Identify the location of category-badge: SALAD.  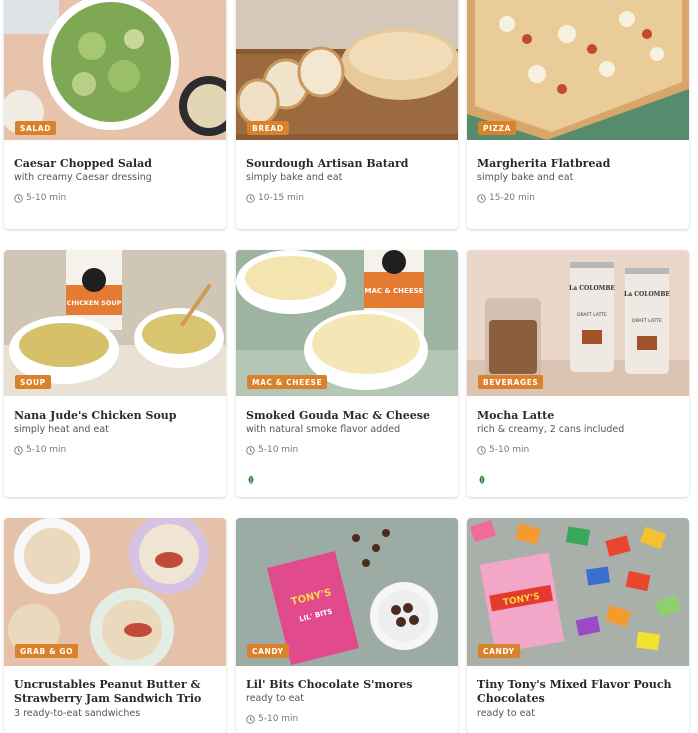
(36, 128).